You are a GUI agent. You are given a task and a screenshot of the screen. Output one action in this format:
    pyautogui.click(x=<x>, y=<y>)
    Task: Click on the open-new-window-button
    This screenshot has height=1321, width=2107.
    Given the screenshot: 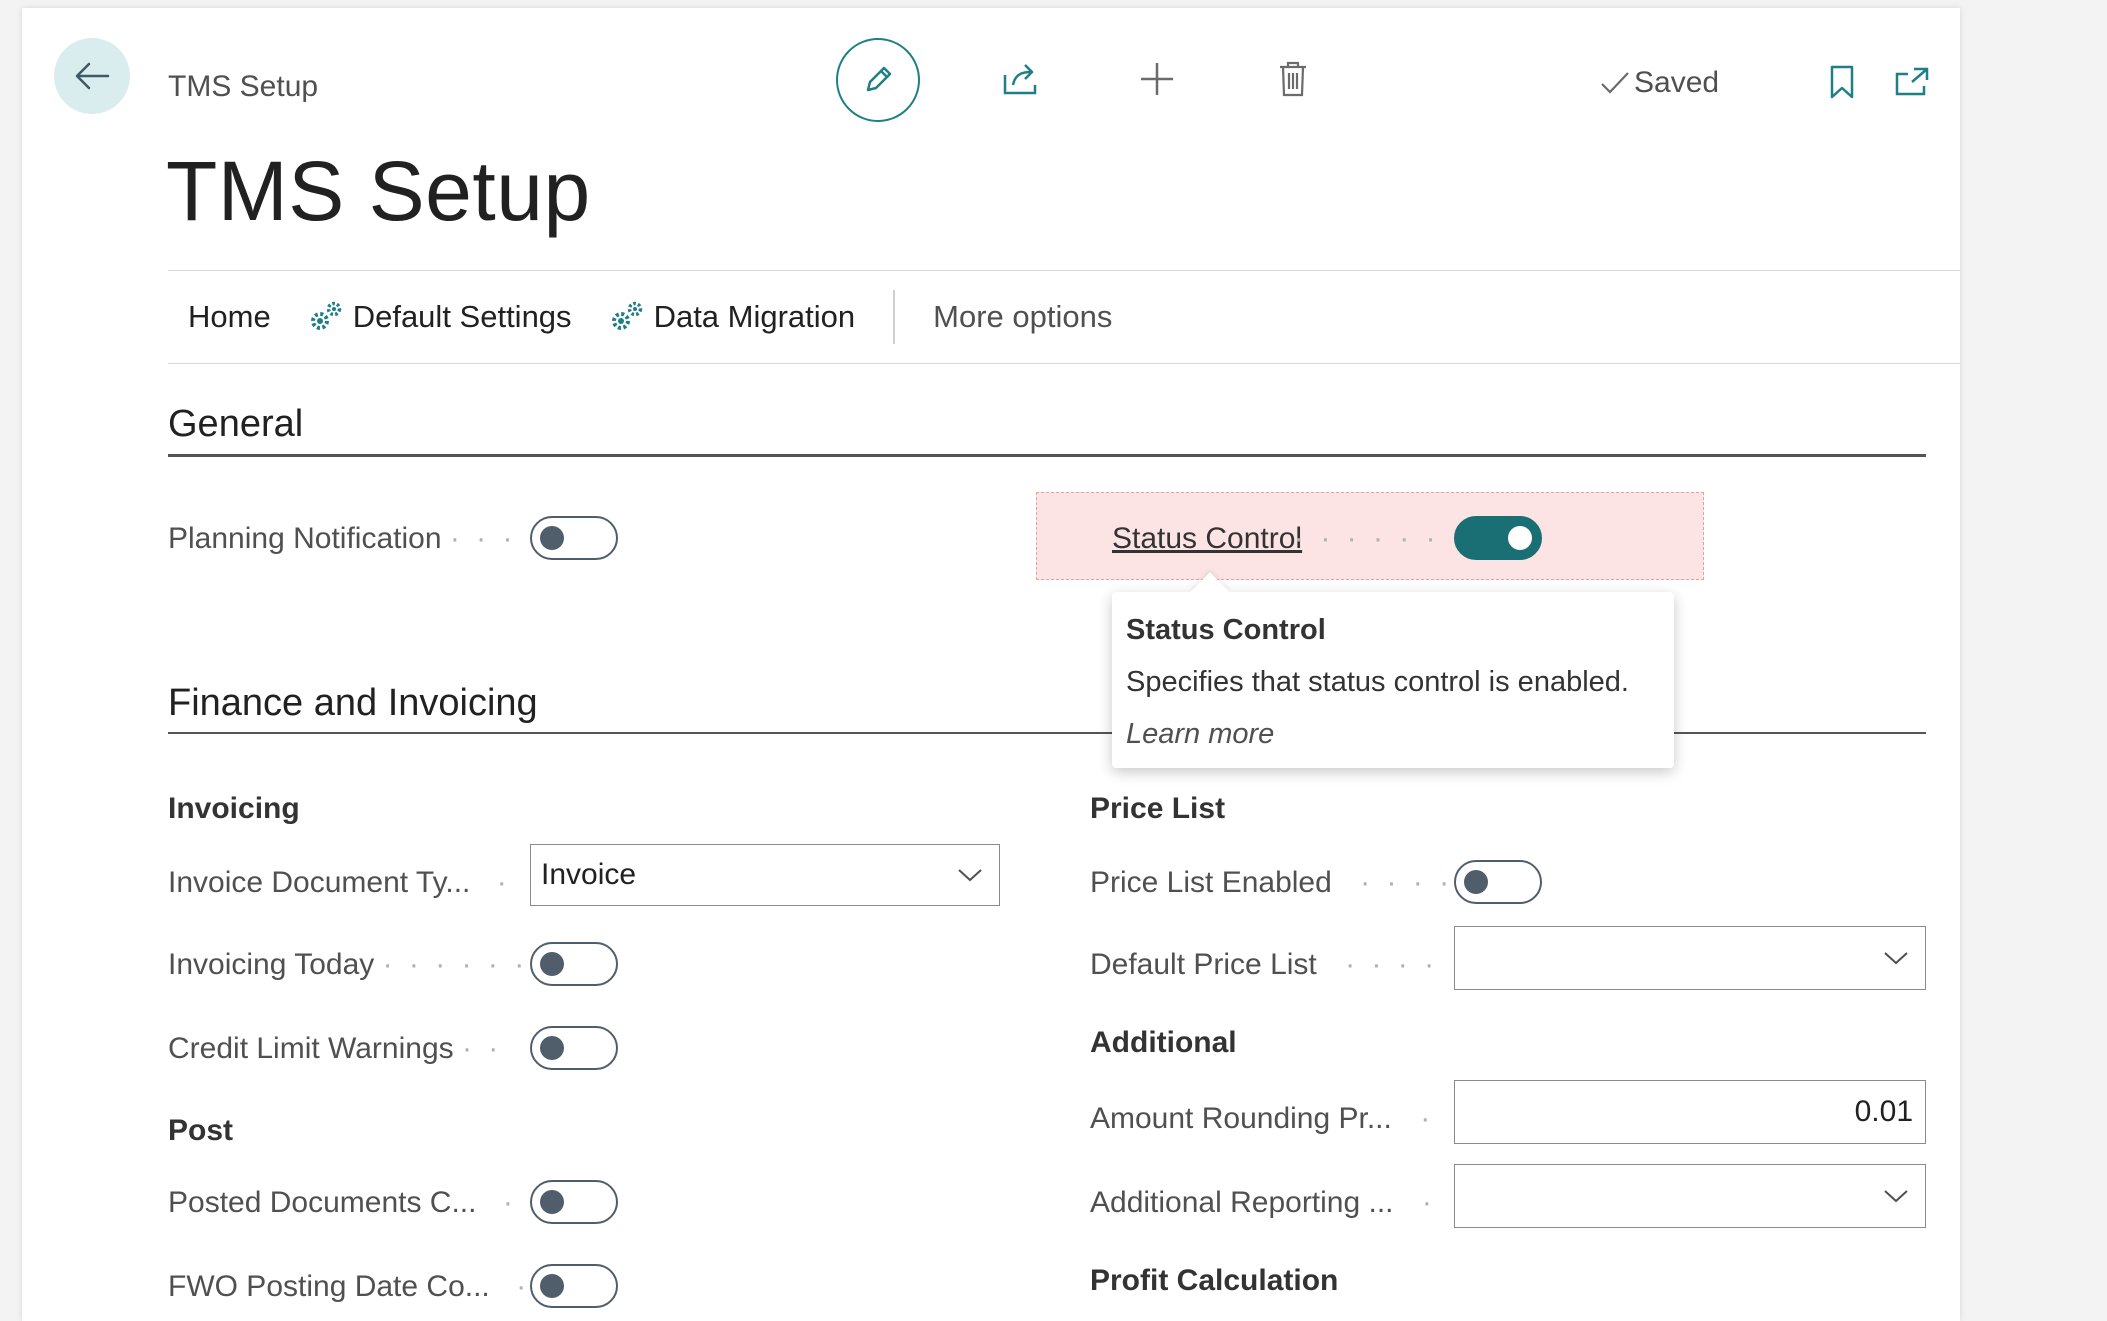 What is the action you would take?
    pyautogui.click(x=1912, y=82)
    